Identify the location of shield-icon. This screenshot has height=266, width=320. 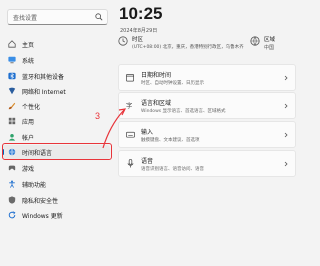
(12, 200).